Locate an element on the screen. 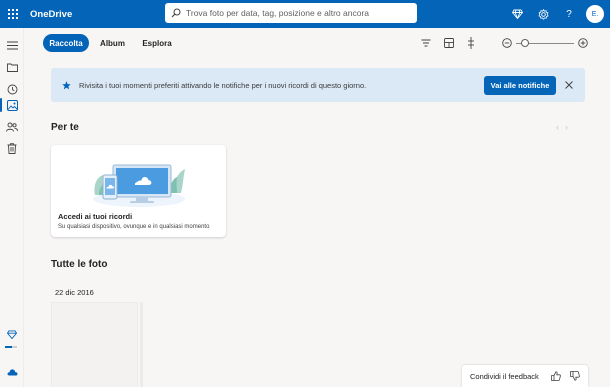 The width and height of the screenshot is (610, 387). zoom-slider-thumb is located at coordinates (524, 43).